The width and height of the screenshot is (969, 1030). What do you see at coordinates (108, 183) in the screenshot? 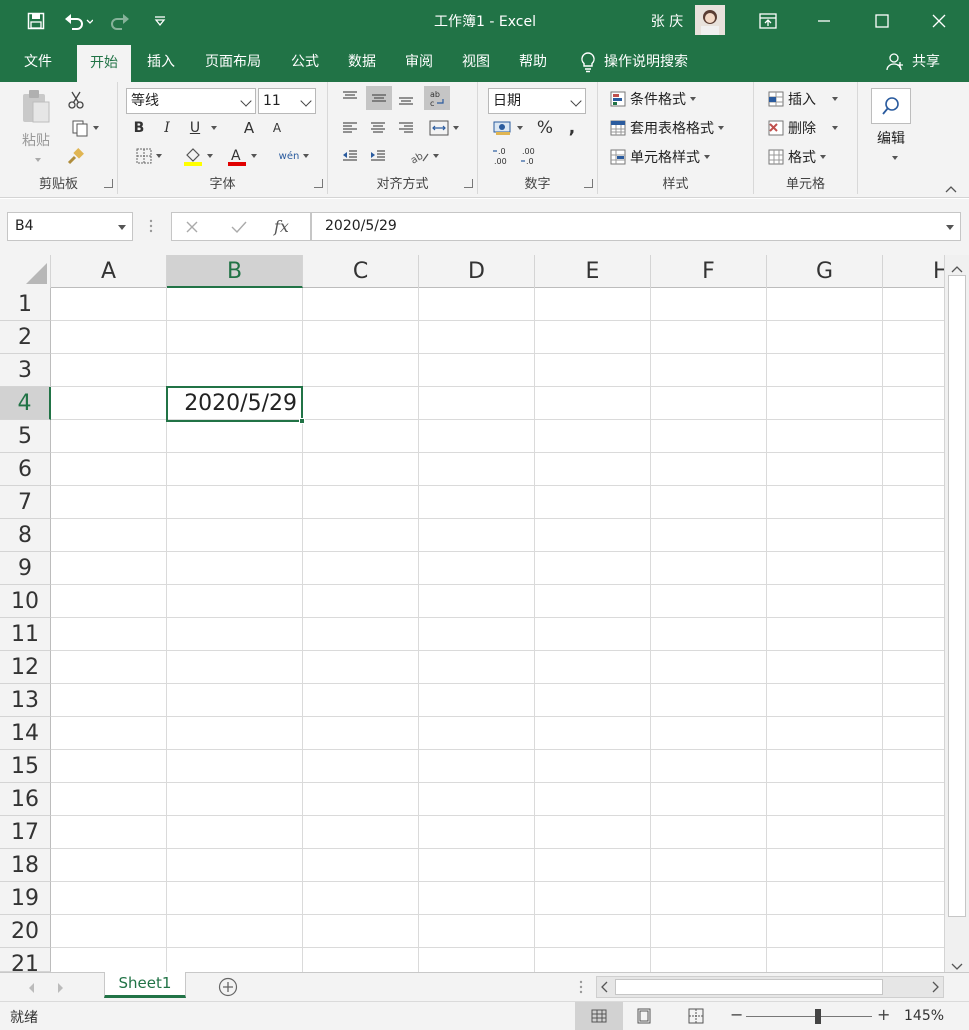
I see `clipboard-launcher` at bounding box center [108, 183].